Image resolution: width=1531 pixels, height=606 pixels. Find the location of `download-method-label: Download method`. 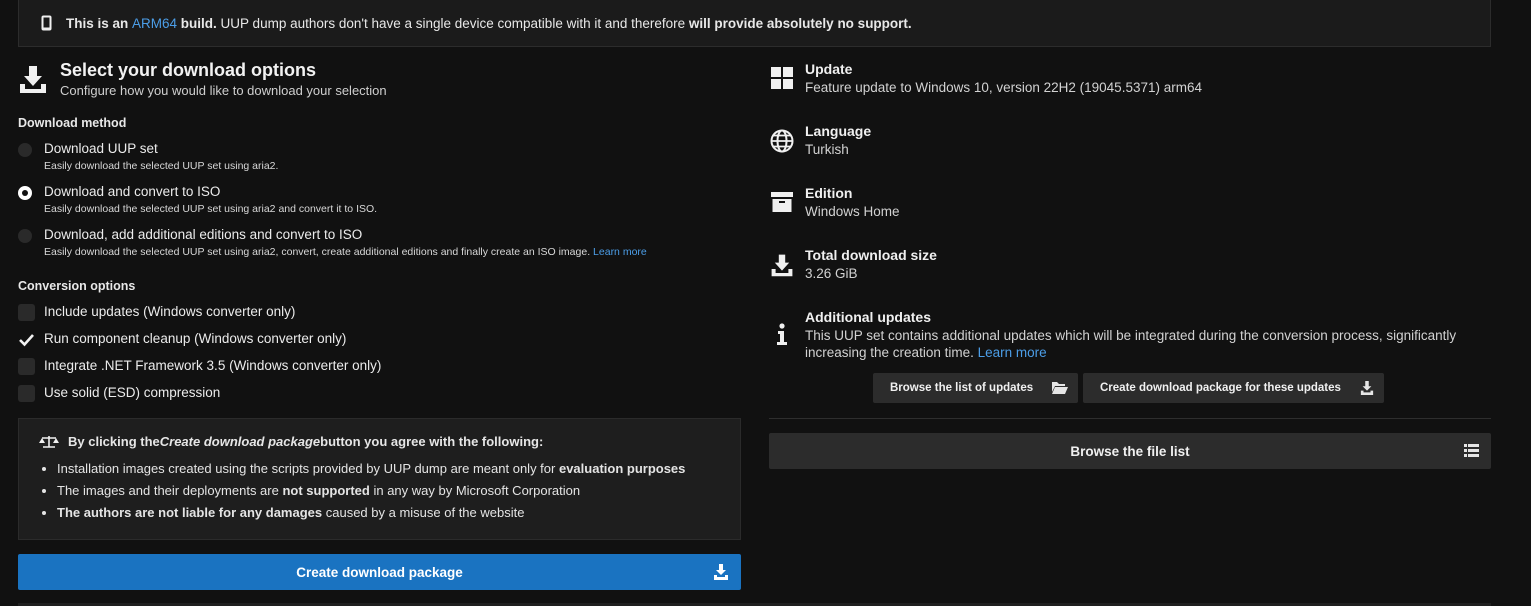

download-method-label: Download method is located at coordinates (72, 123).